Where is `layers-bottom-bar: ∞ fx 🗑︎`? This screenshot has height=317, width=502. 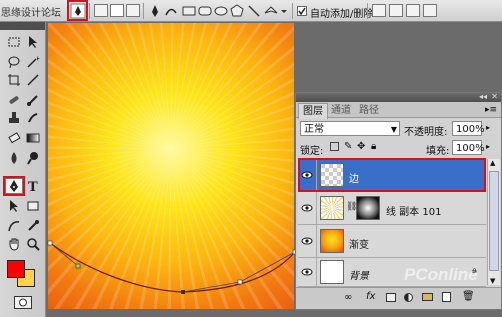
layers-bottom-bar: ∞ fx 🗑︎ is located at coordinates (398, 298).